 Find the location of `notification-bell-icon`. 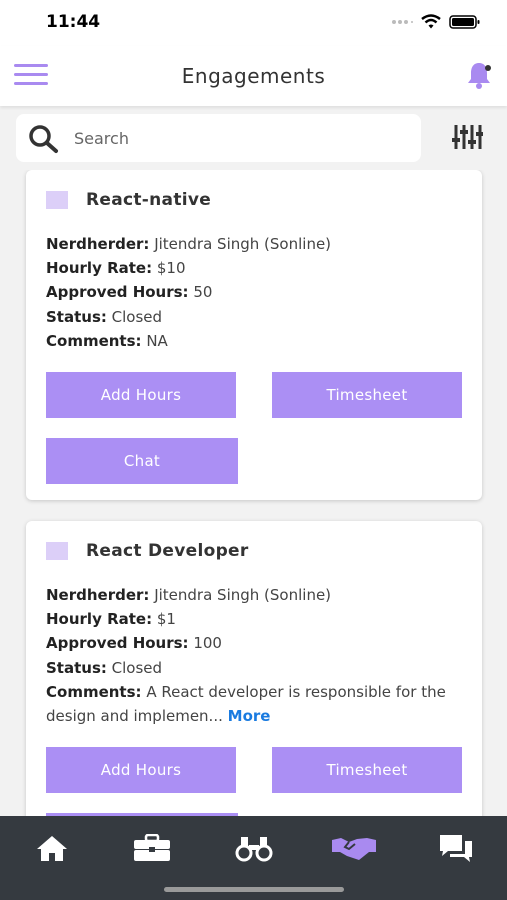

notification-bell-icon is located at coordinates (479, 75).